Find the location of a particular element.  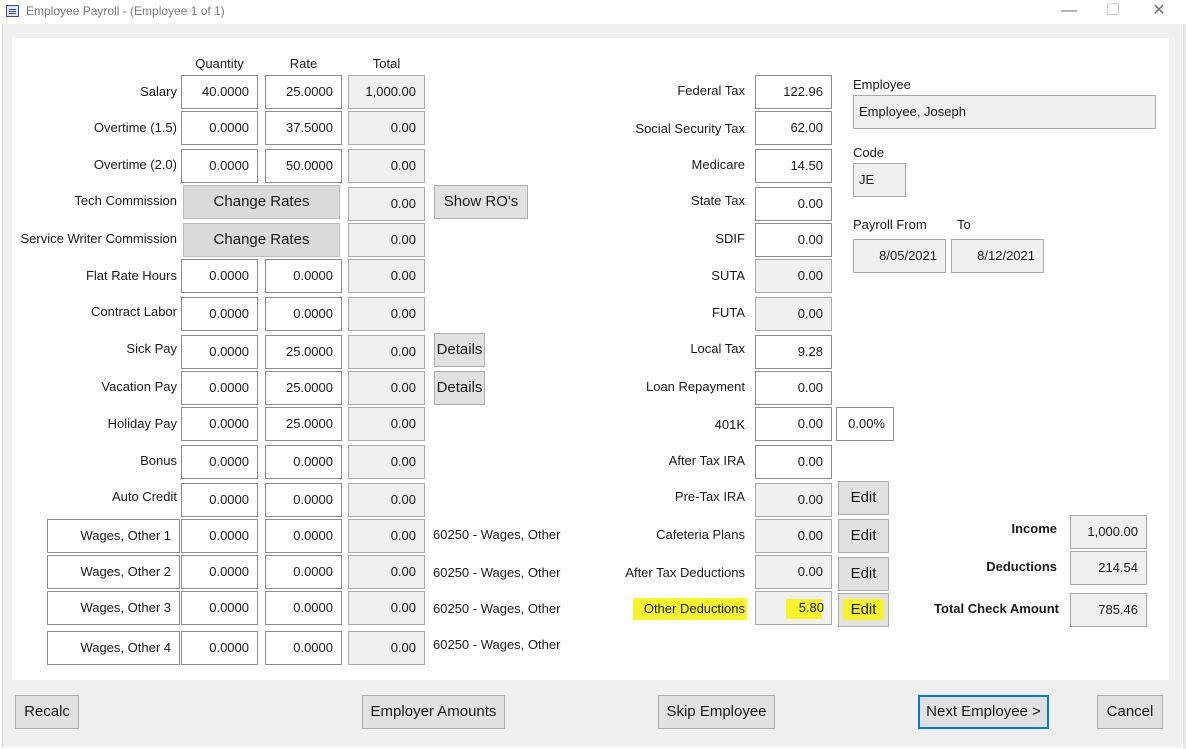

bonus-quantity-input: 0.0000 is located at coordinates (219, 462).